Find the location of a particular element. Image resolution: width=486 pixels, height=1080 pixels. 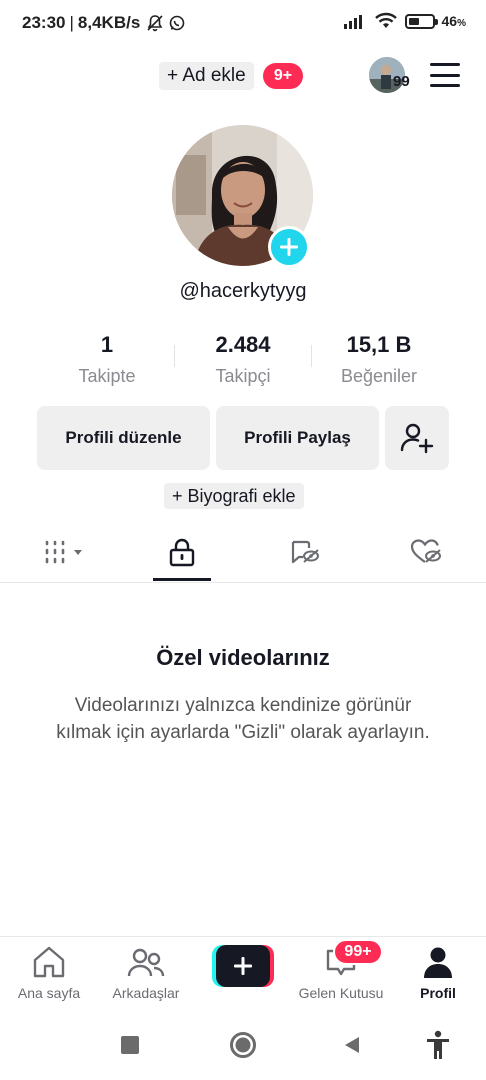

menu-button is located at coordinates (445, 75).